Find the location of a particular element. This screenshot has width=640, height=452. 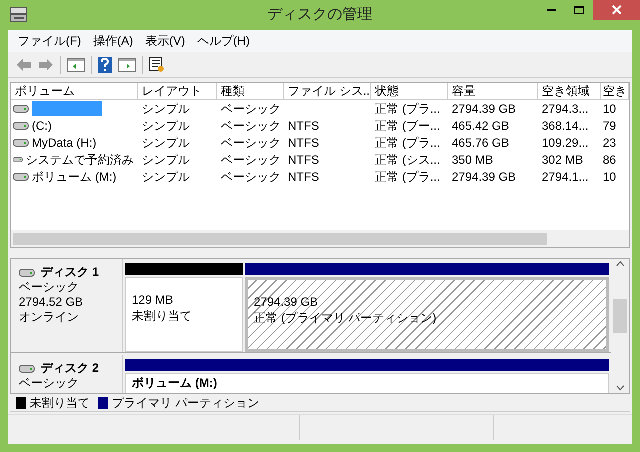

column-header: 空き is located at coordinates (615, 91).